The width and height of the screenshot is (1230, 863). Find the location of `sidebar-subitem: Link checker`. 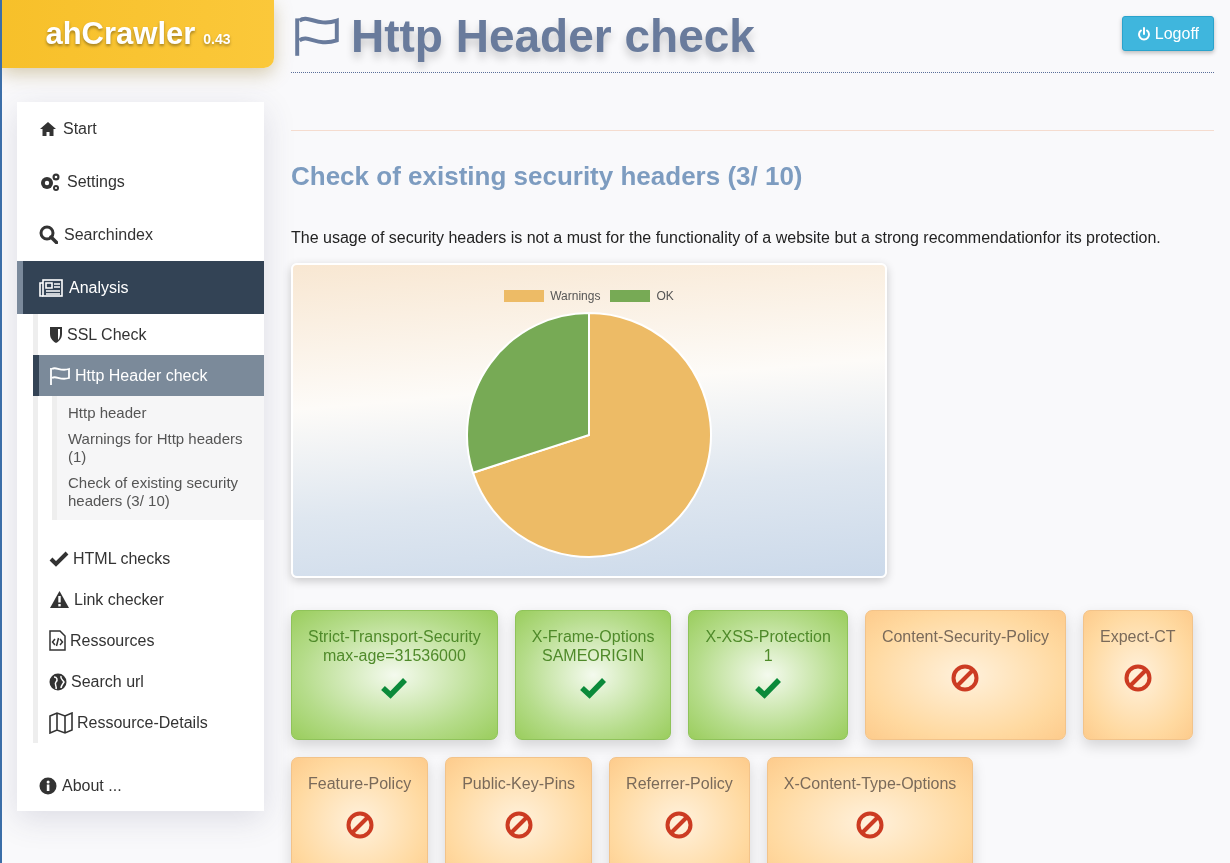

sidebar-subitem: Link checker is located at coordinates (151, 599).